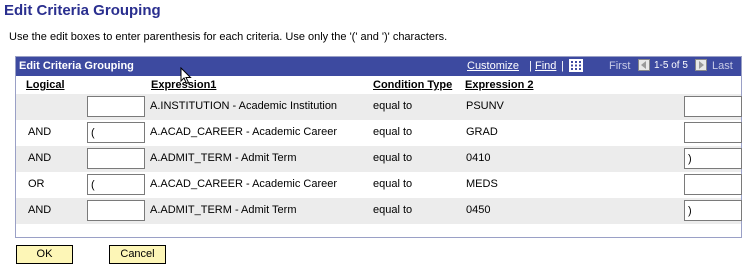  What do you see at coordinates (644, 65) in the screenshot?
I see `arrow-left-icon` at bounding box center [644, 65].